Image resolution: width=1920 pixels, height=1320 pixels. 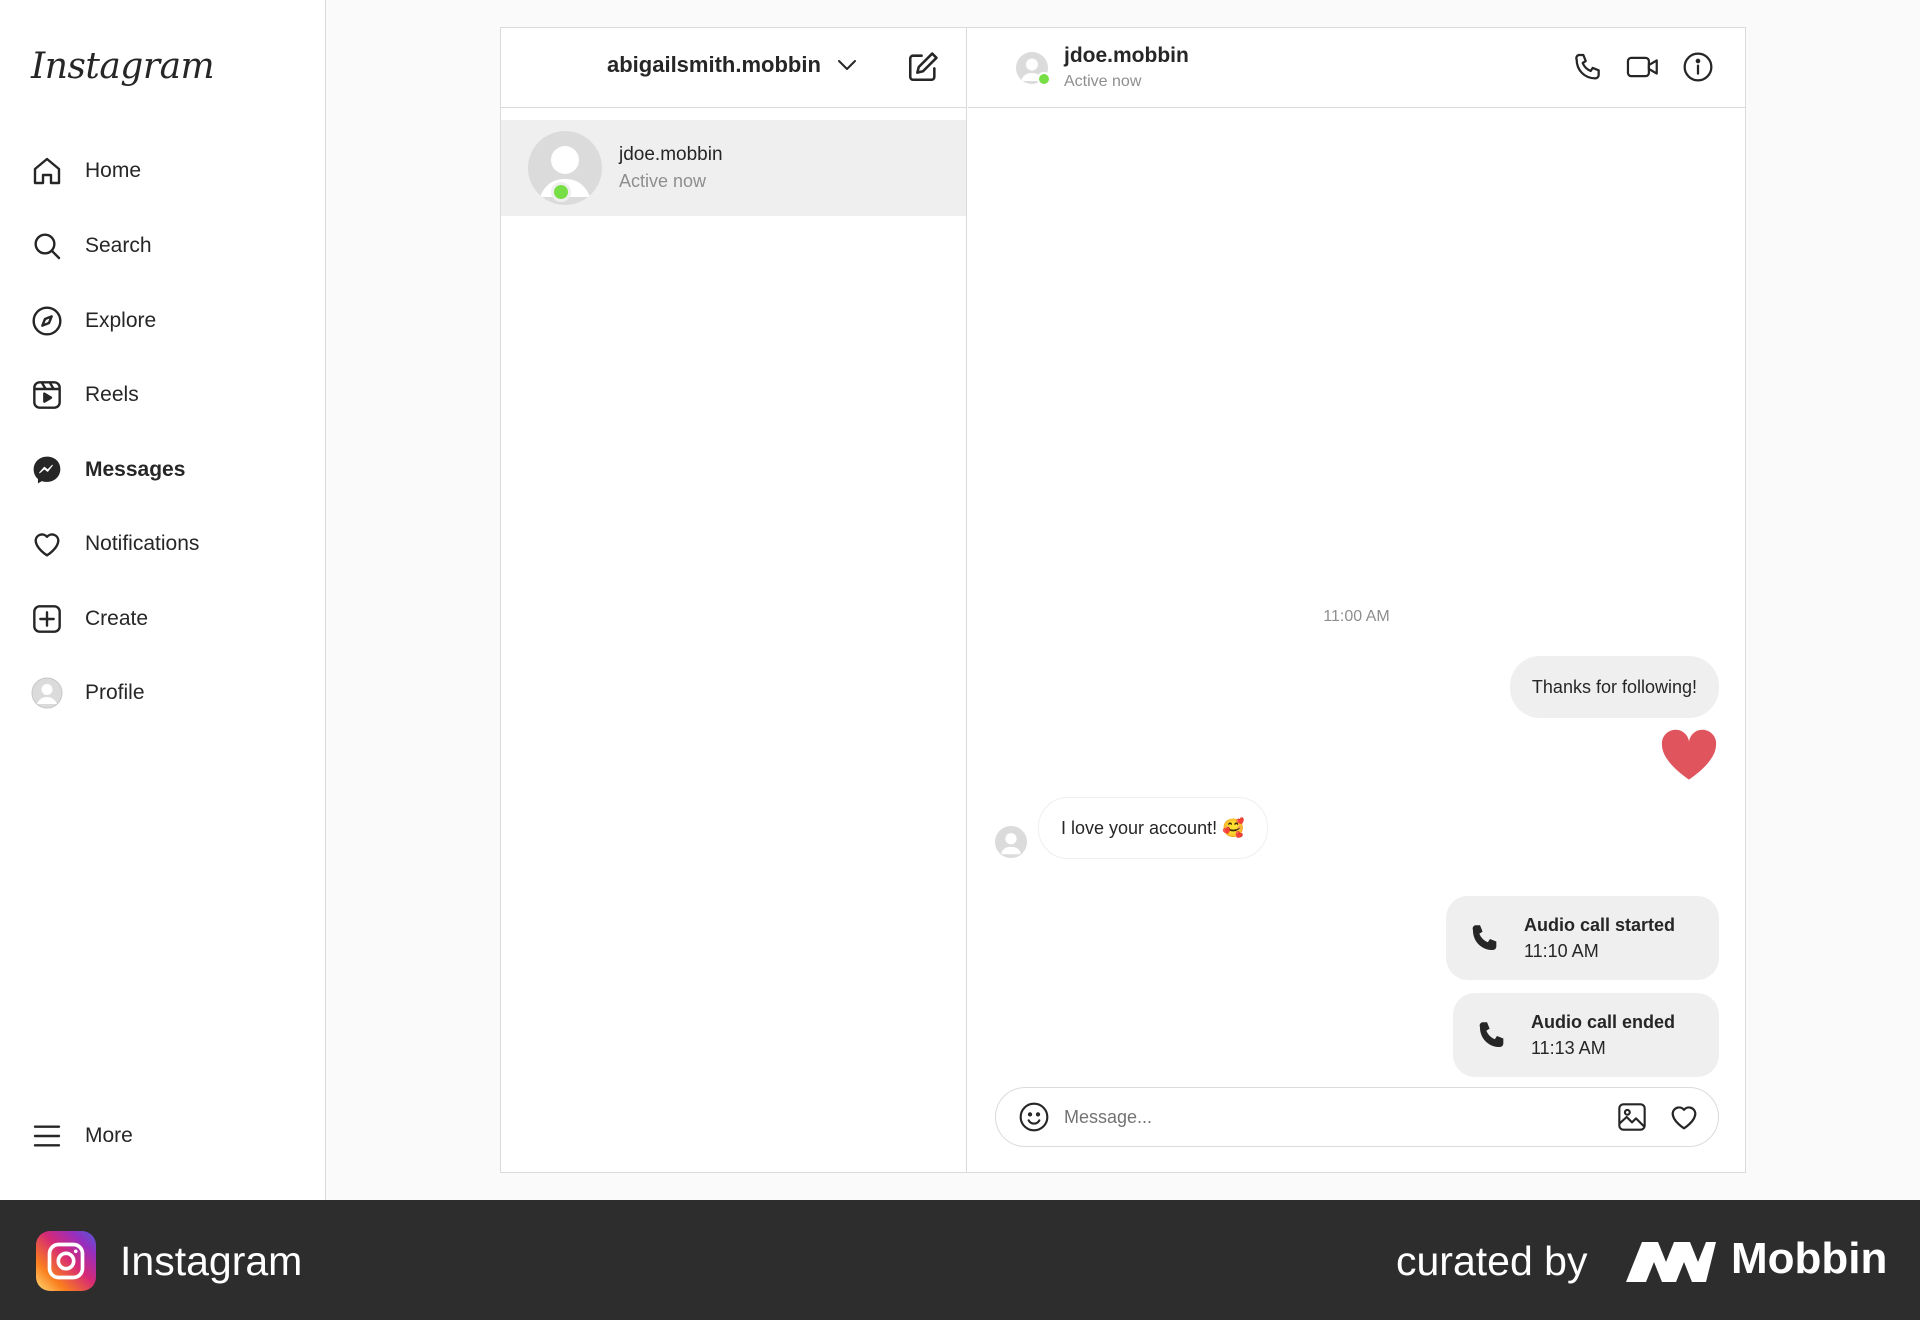 What do you see at coordinates (1632, 1117) in the screenshot?
I see `image-icon` at bounding box center [1632, 1117].